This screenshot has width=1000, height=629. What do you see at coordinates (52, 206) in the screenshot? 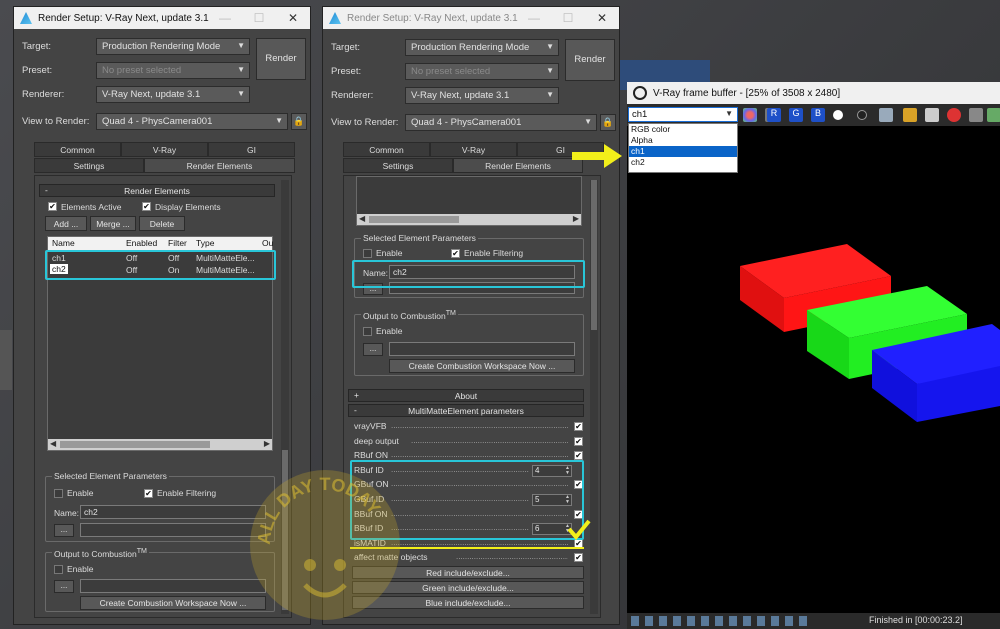
I see `elements-active-checkbox: ✔` at bounding box center [52, 206].